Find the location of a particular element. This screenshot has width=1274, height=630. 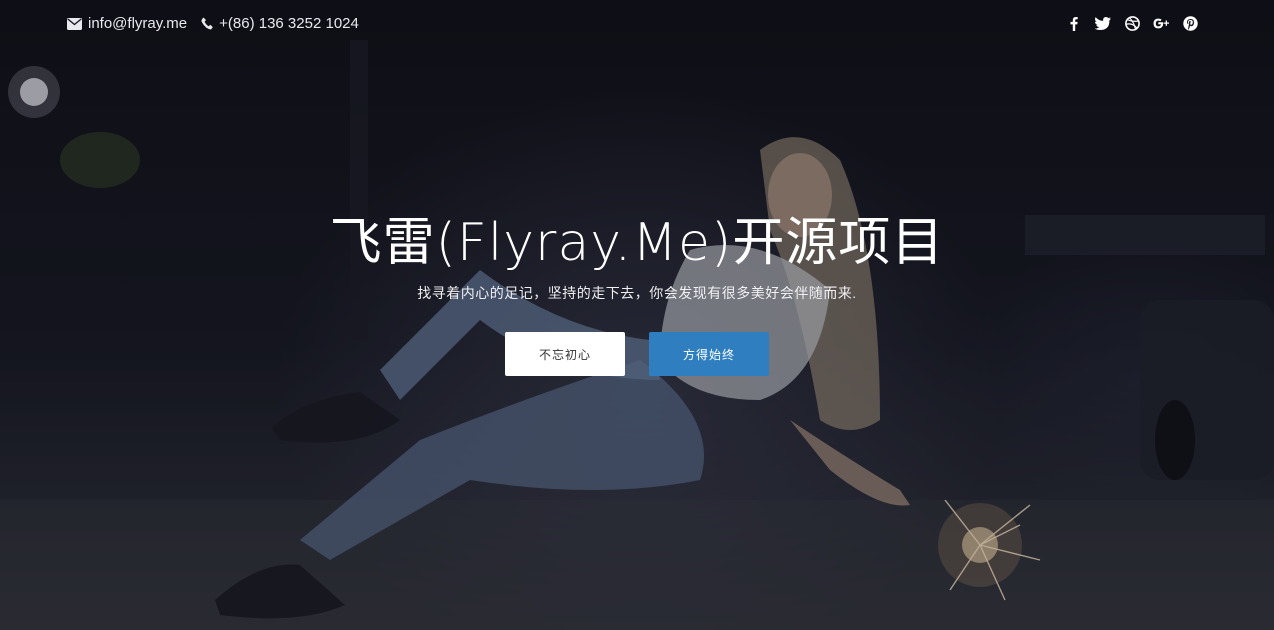

facebook-icon is located at coordinates (1074, 23).